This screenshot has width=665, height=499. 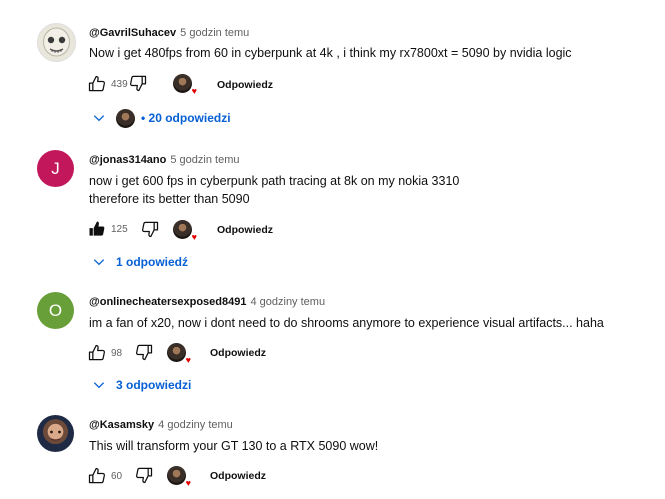 What do you see at coordinates (125, 118) in the screenshot?
I see `reply-avatar` at bounding box center [125, 118].